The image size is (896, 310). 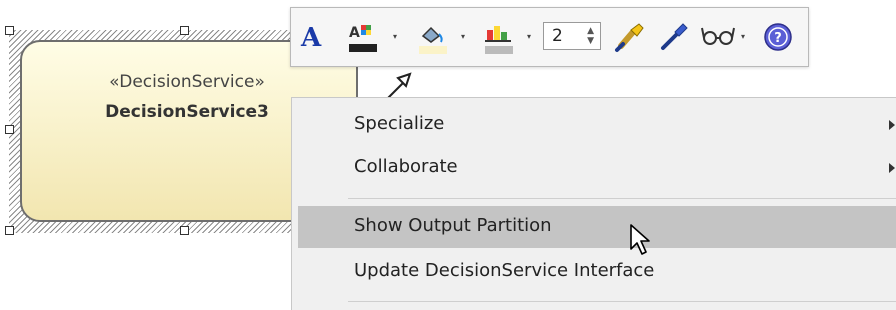 I want to click on menu-item-label: Update DecisionService Interface, so click(x=504, y=270).